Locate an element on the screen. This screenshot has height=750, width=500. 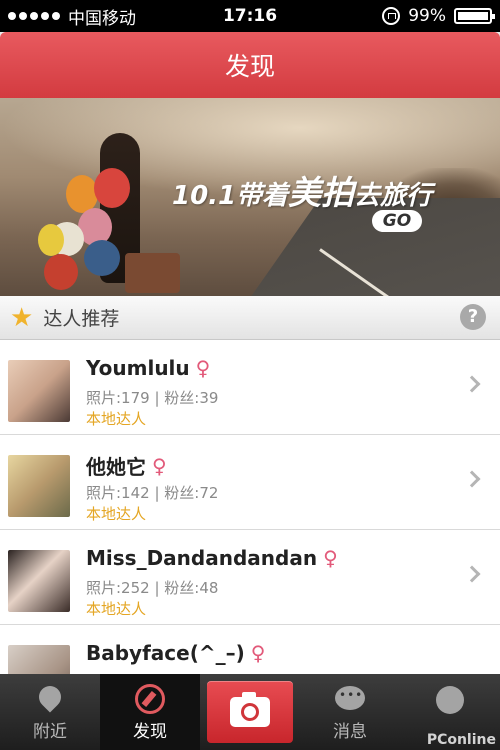
tab-nearby: 附近 is located at coordinates (50, 712).